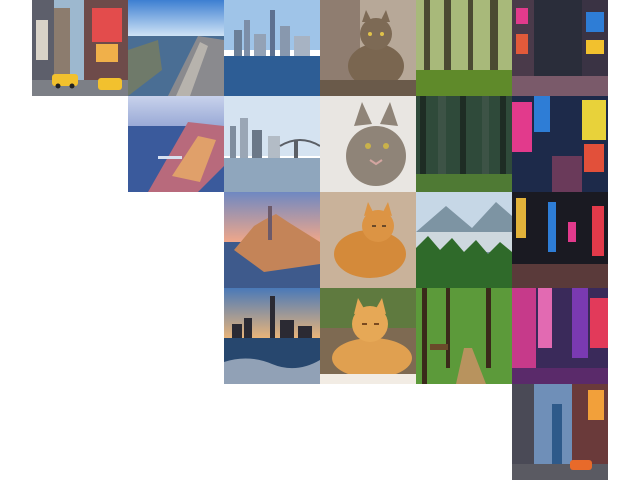 The image size is (640, 480). I want to click on times-square-street-image, so click(80, 48).